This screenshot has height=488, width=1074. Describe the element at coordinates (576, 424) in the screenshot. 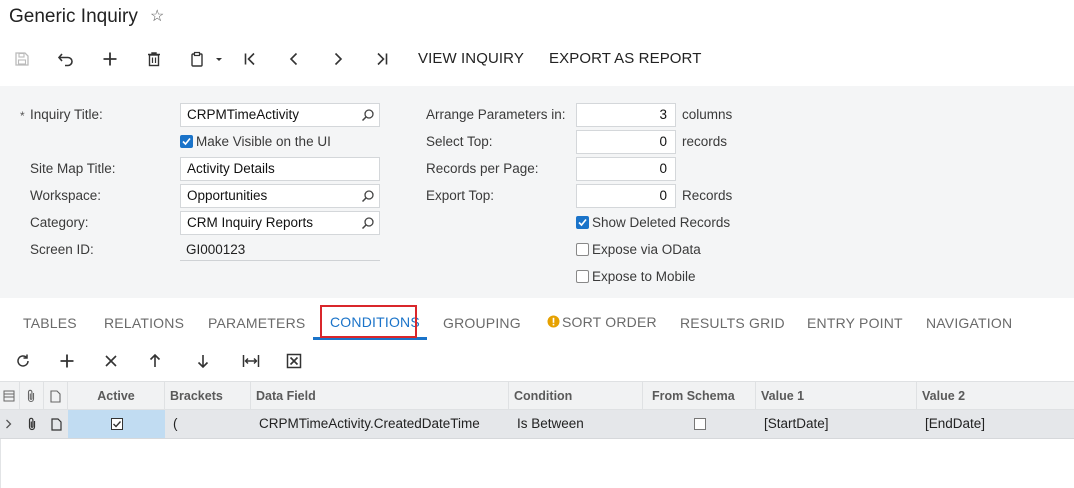

I see `condition-cell: Is Between` at that location.